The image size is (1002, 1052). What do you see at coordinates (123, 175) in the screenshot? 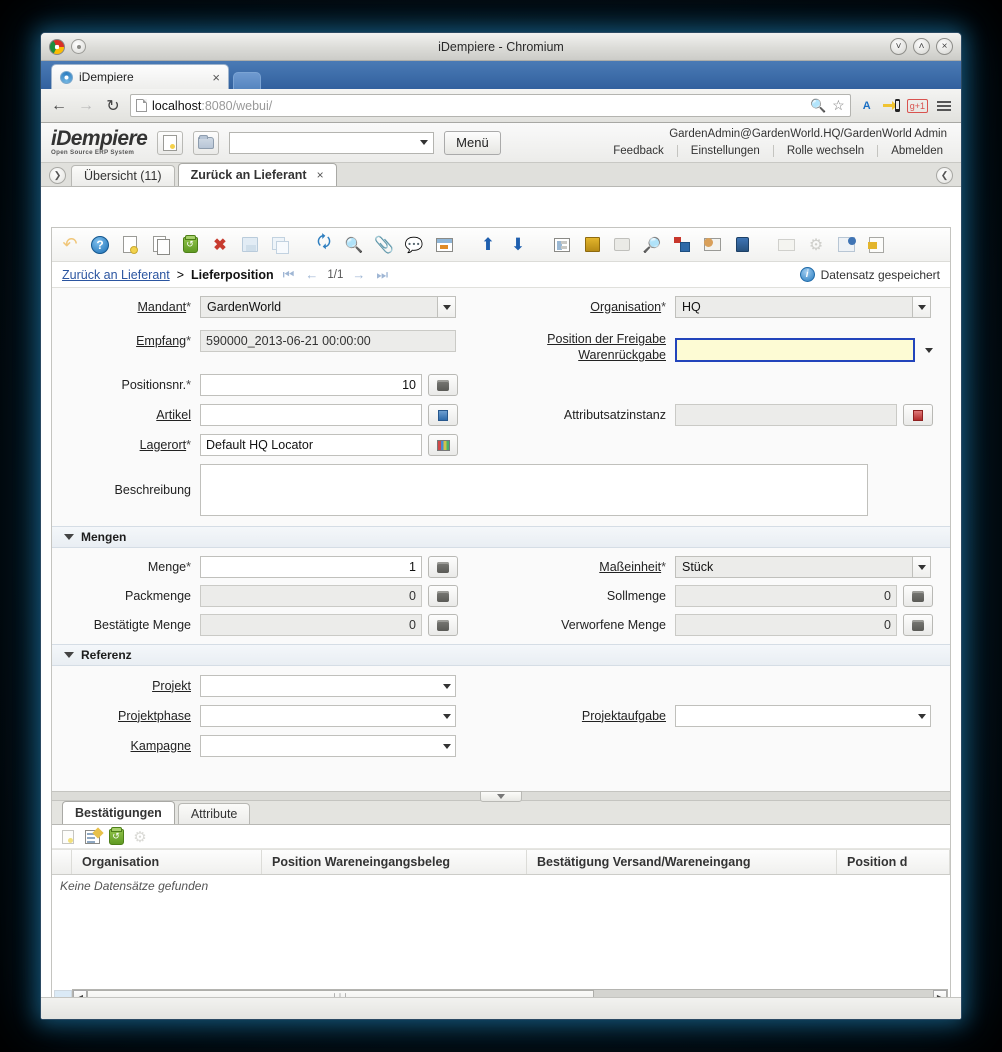
I see `tab-uebersicht: Übersicht (11)` at bounding box center [123, 175].